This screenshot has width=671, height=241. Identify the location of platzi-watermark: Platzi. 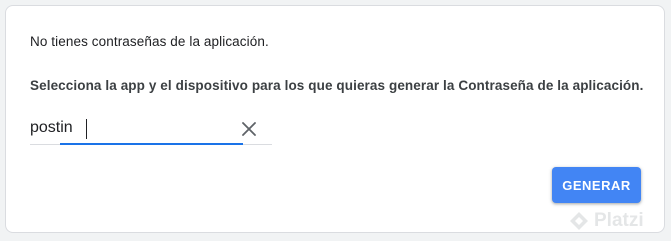
(606, 221).